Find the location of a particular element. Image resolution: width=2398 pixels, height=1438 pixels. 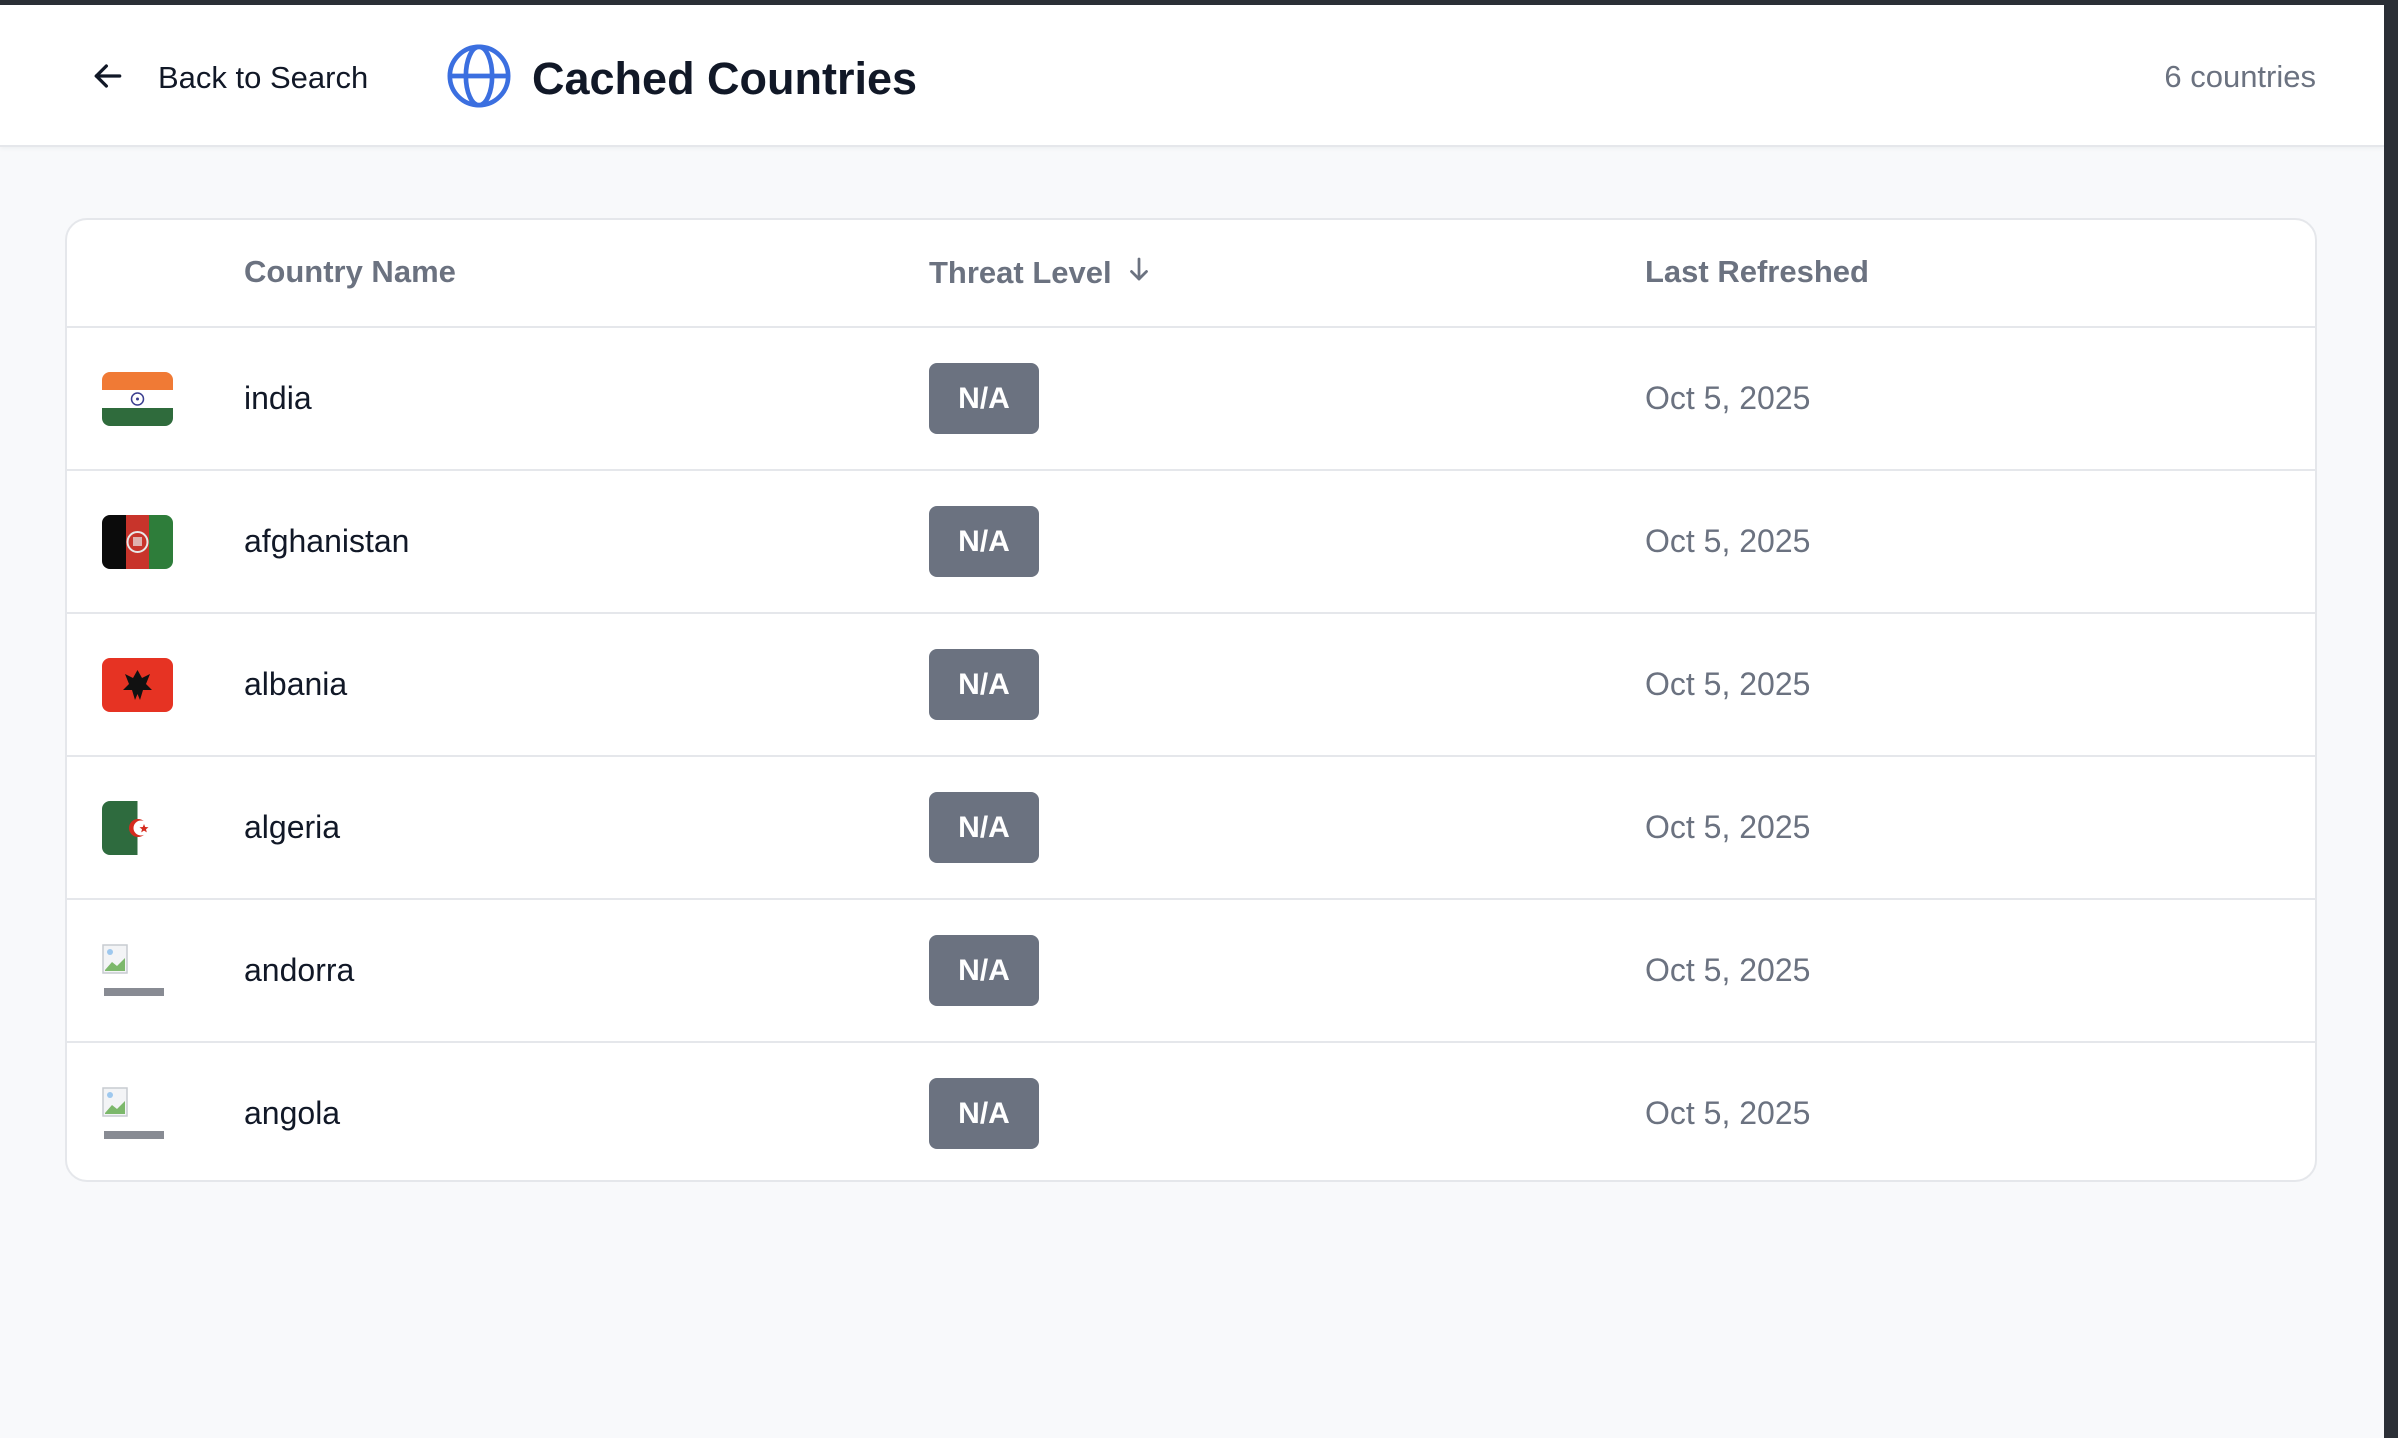

table-header: Country Name Threat Level Last Refreshed is located at coordinates (1191, 274).